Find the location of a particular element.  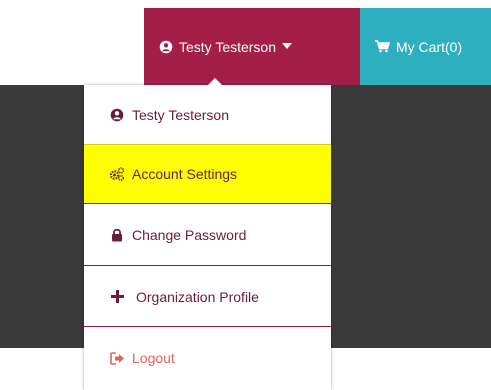

caret-down-icon is located at coordinates (287, 46).